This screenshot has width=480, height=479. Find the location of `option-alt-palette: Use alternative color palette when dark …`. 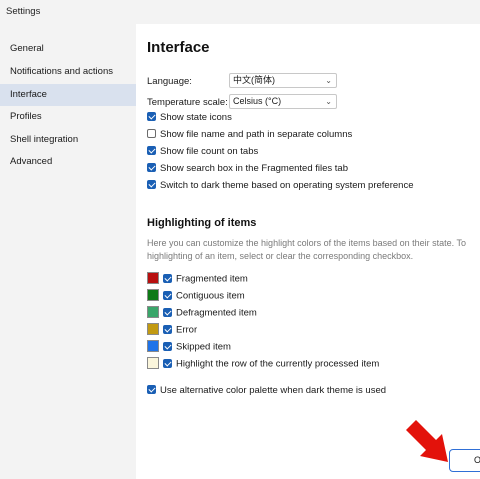

option-alt-palette: Use alternative color palette when dark … is located at coordinates (267, 391).